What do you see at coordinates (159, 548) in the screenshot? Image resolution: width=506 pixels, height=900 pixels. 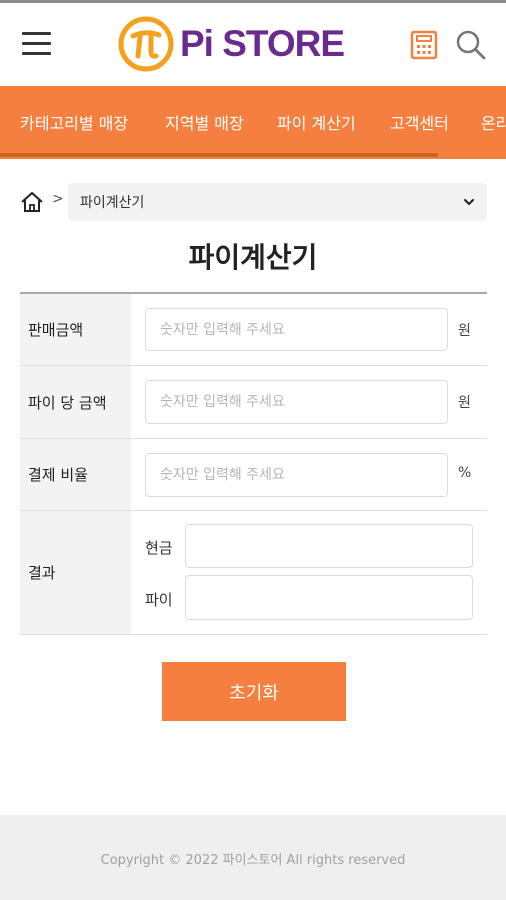 I see `cash-label: 현금` at bounding box center [159, 548].